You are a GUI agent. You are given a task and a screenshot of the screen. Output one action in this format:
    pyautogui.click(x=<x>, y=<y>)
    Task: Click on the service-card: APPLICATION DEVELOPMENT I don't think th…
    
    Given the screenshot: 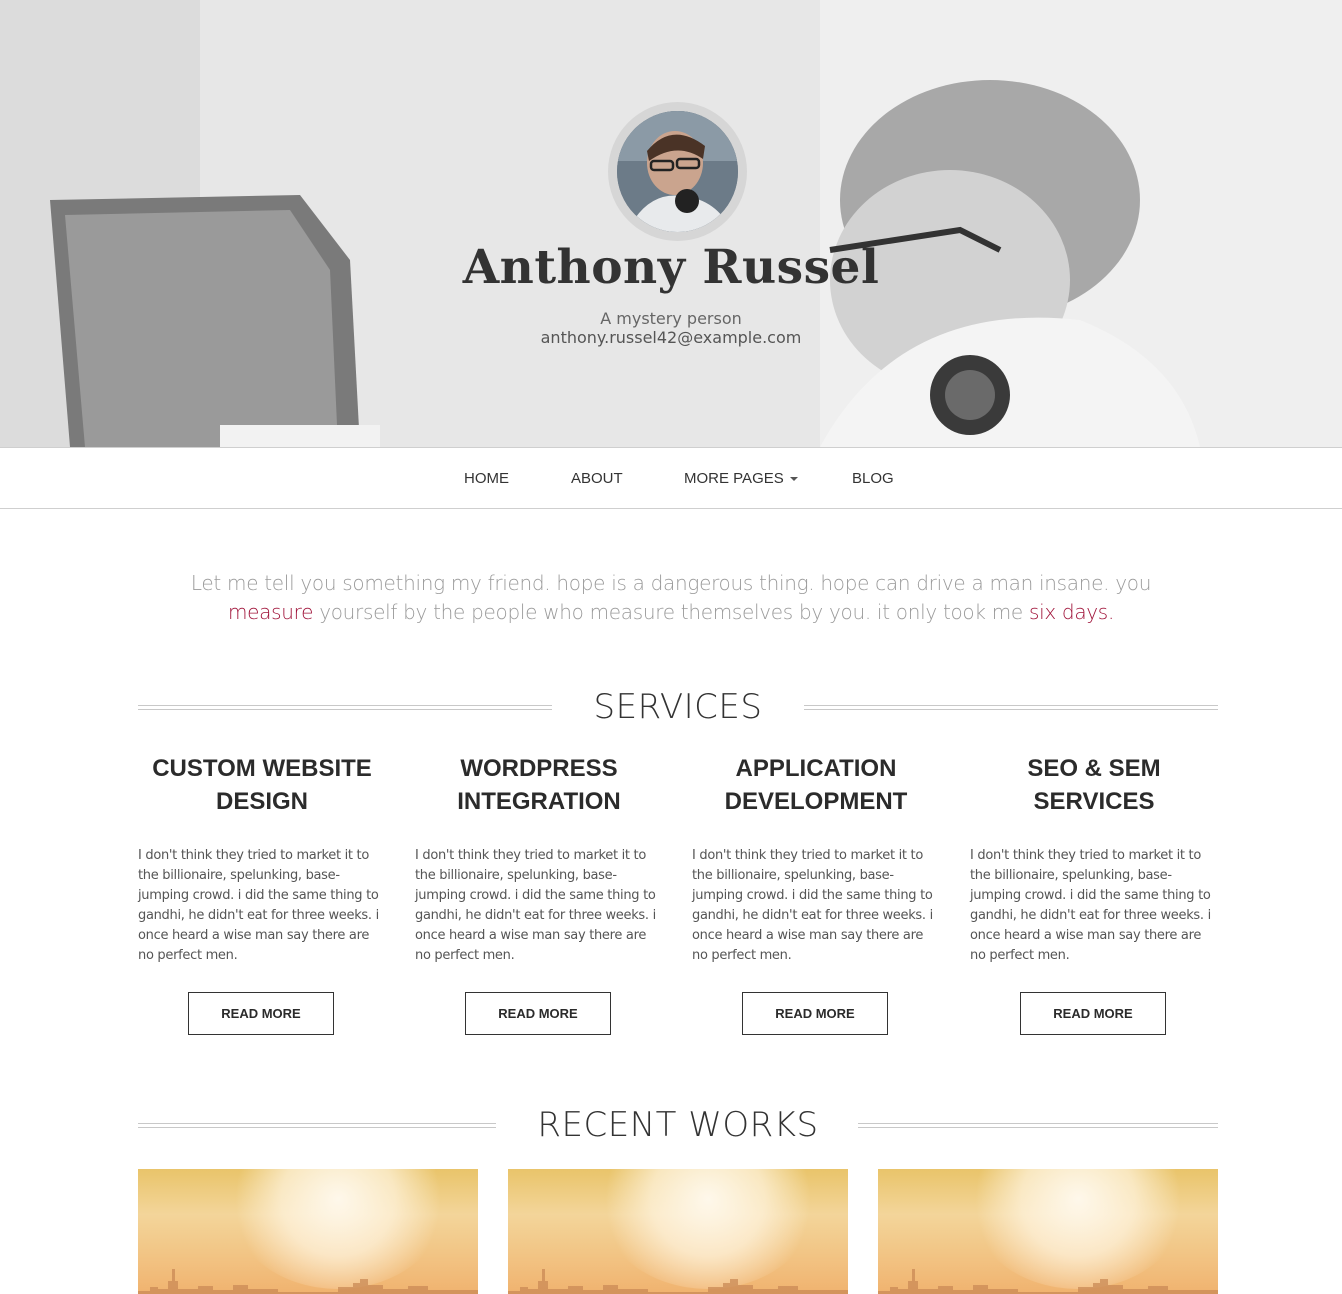 What is the action you would take?
    pyautogui.click(x=816, y=892)
    